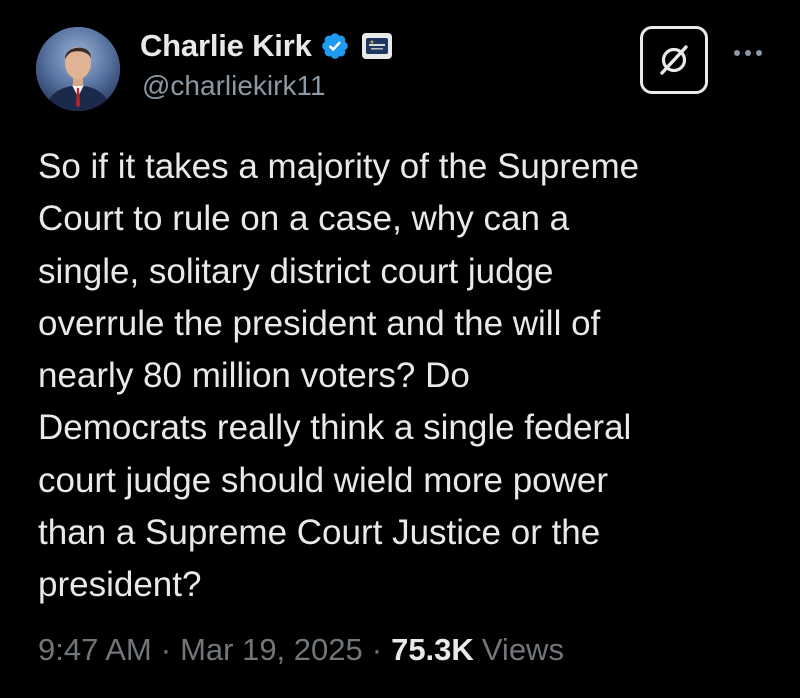  Describe the element at coordinates (432, 650) in the screenshot. I see `views-count: 75.3K` at that location.